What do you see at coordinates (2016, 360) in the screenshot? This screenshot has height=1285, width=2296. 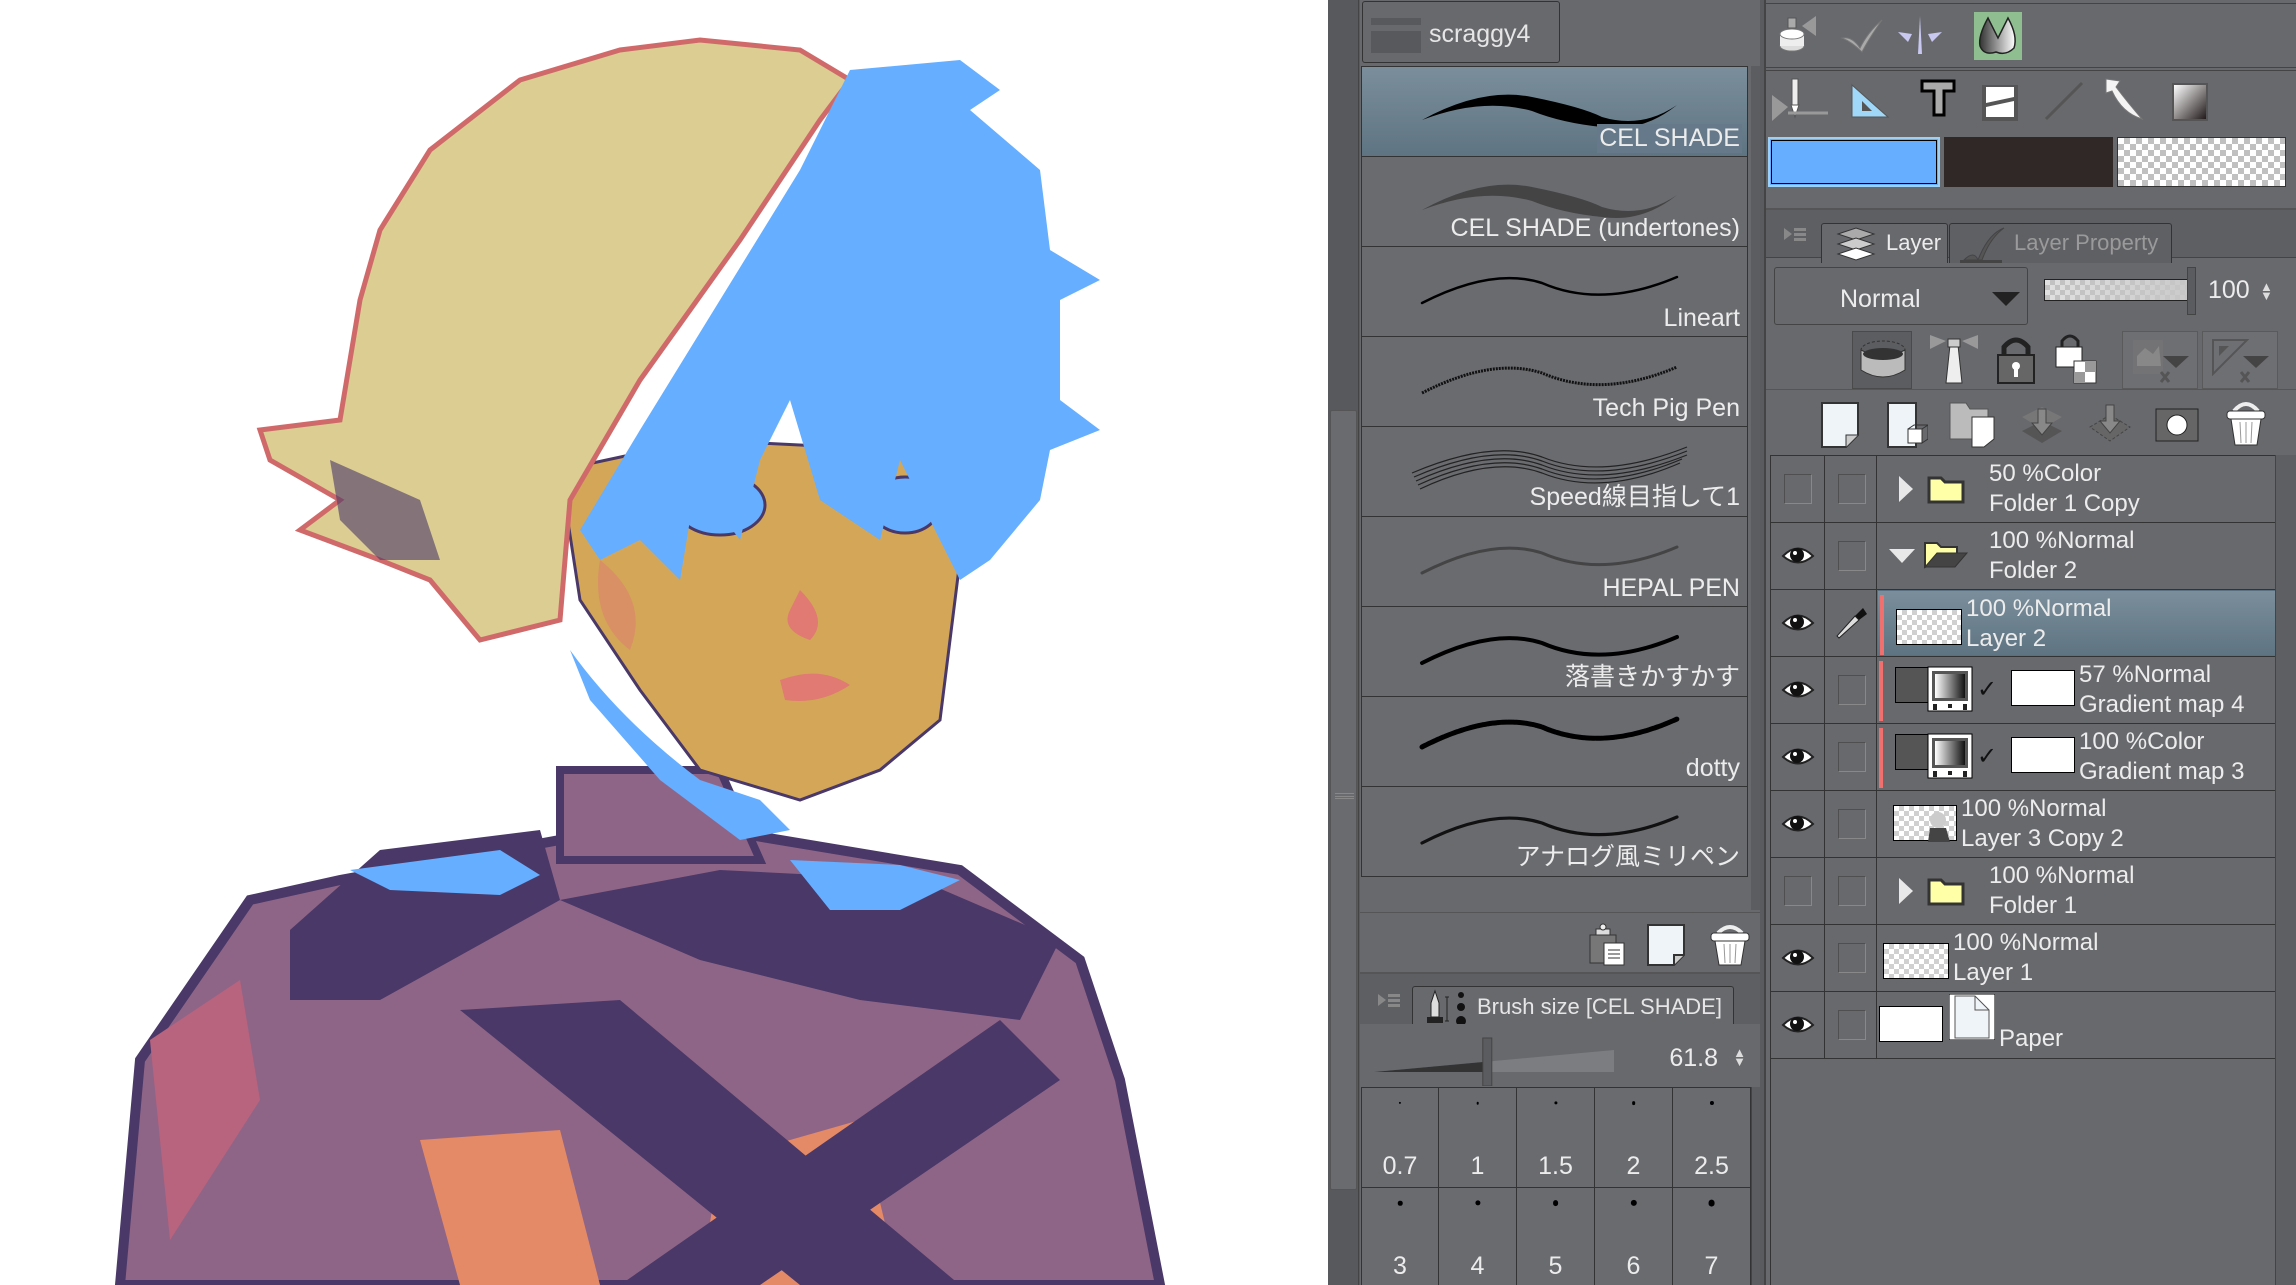 I see `lock-layer-icon` at bounding box center [2016, 360].